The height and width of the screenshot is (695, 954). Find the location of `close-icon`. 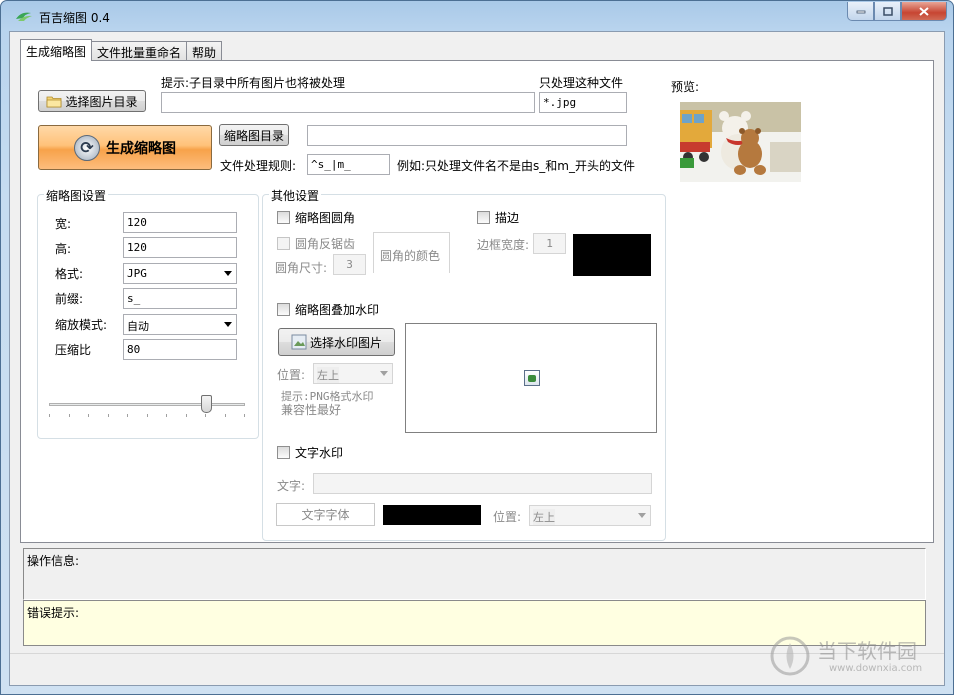

close-icon is located at coordinates (924, 11).